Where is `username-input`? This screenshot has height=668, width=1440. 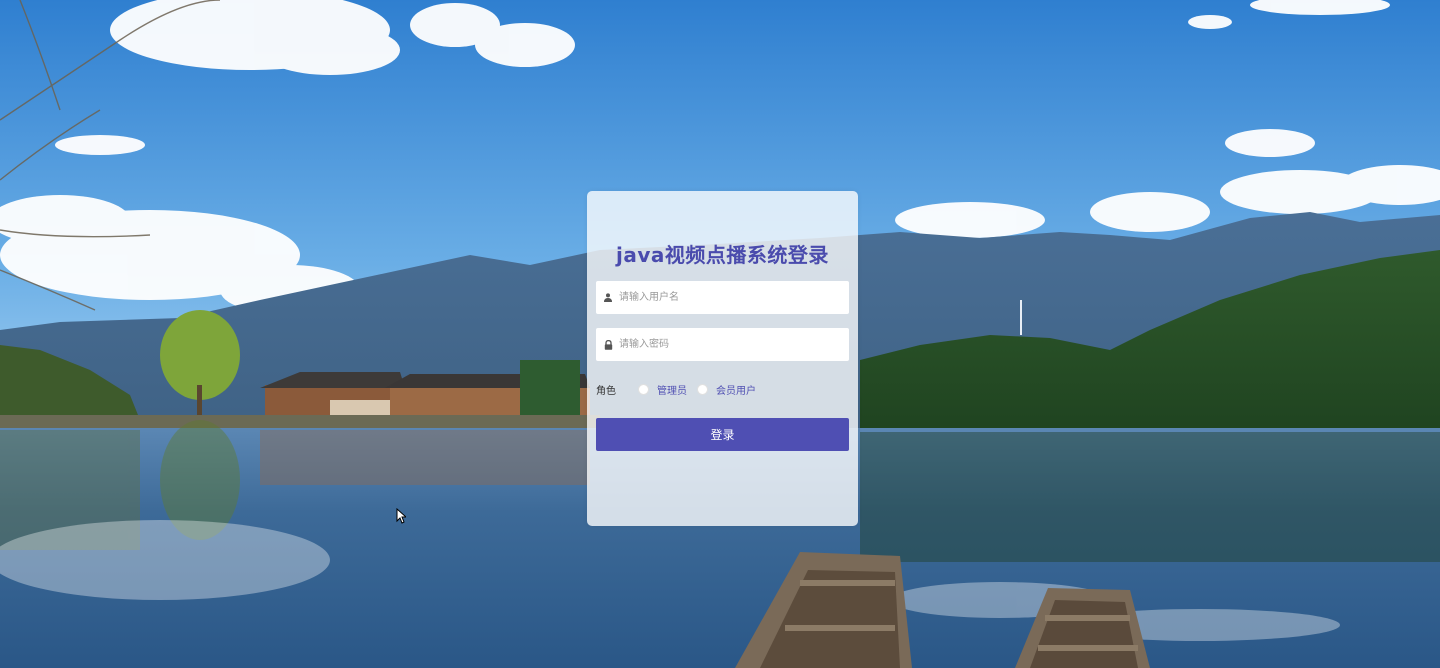
username-input is located at coordinates (734, 297).